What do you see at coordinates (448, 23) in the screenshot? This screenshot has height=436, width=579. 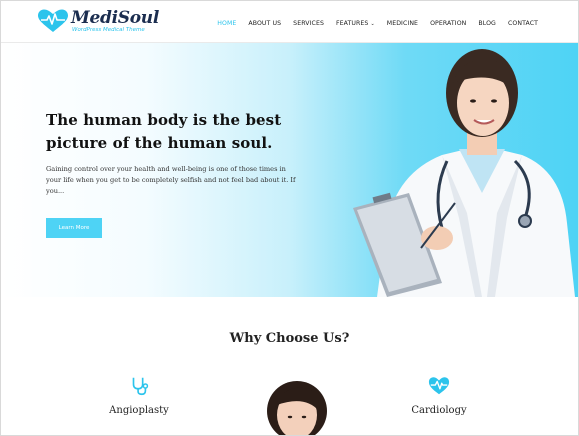 I see `nav-item-operation: OPERATION` at bounding box center [448, 23].